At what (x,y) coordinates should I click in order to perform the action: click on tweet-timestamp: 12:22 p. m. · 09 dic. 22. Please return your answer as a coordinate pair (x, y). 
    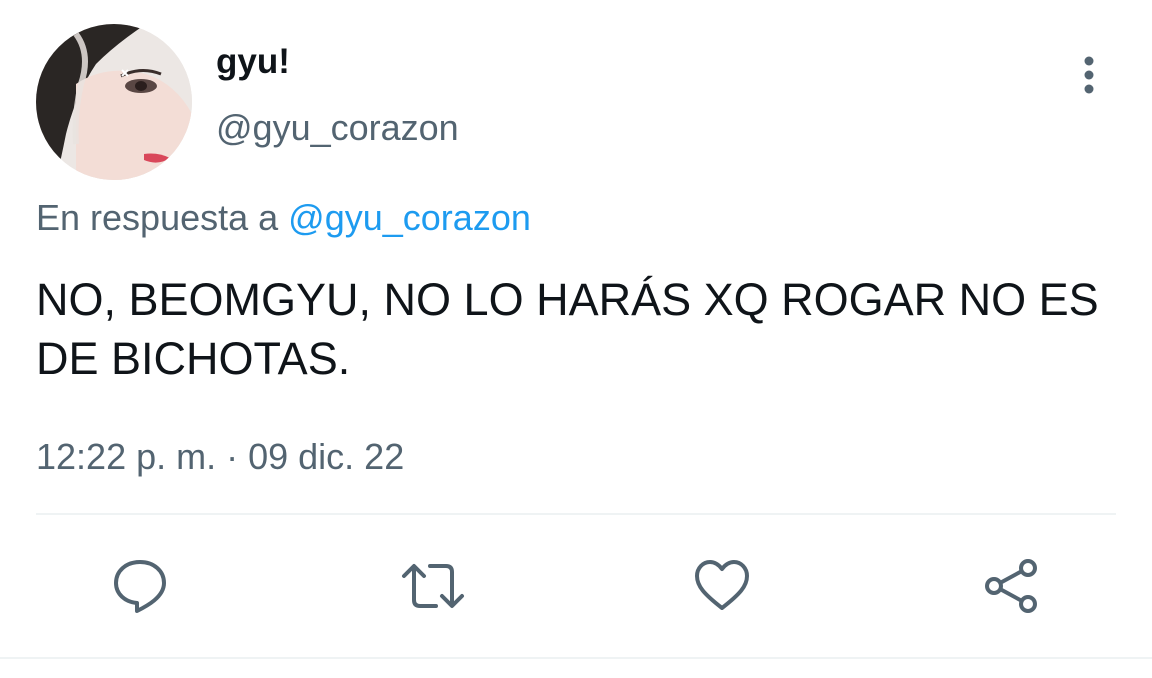
    Looking at the image, I should click on (220, 457).